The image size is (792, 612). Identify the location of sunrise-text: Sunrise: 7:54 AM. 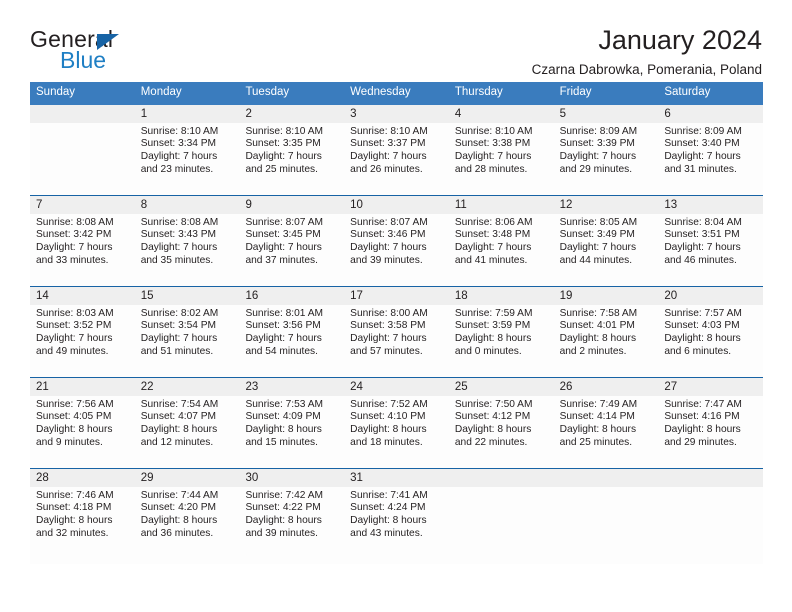
(179, 404).